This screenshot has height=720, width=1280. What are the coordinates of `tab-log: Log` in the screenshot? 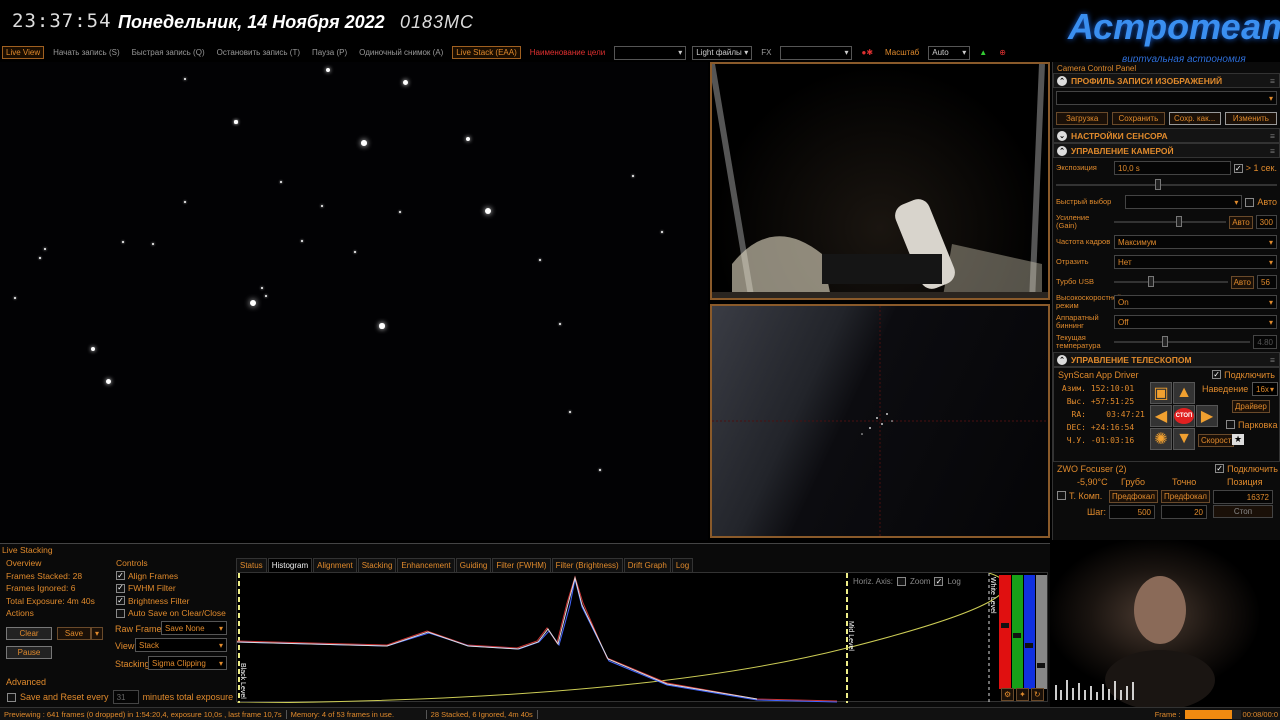 It's located at (682, 565).